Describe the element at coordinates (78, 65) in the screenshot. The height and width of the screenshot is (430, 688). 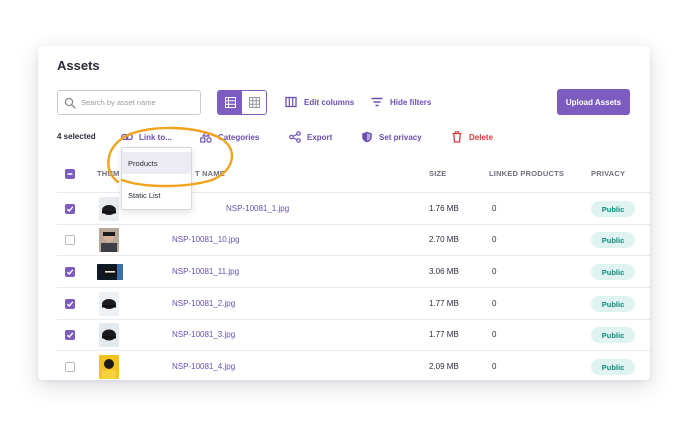
I see `page-title: Assets` at that location.